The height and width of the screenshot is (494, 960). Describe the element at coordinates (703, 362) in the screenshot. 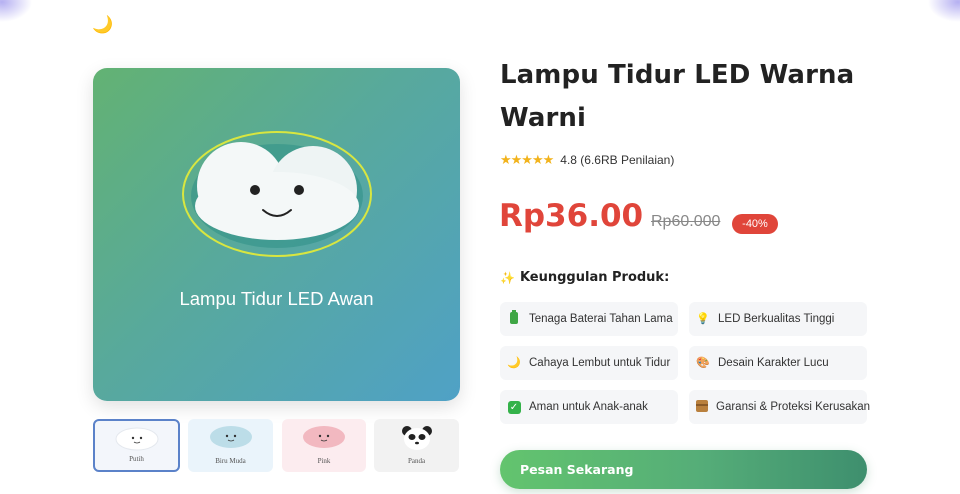

I see `palette-icon: 🎨` at that location.